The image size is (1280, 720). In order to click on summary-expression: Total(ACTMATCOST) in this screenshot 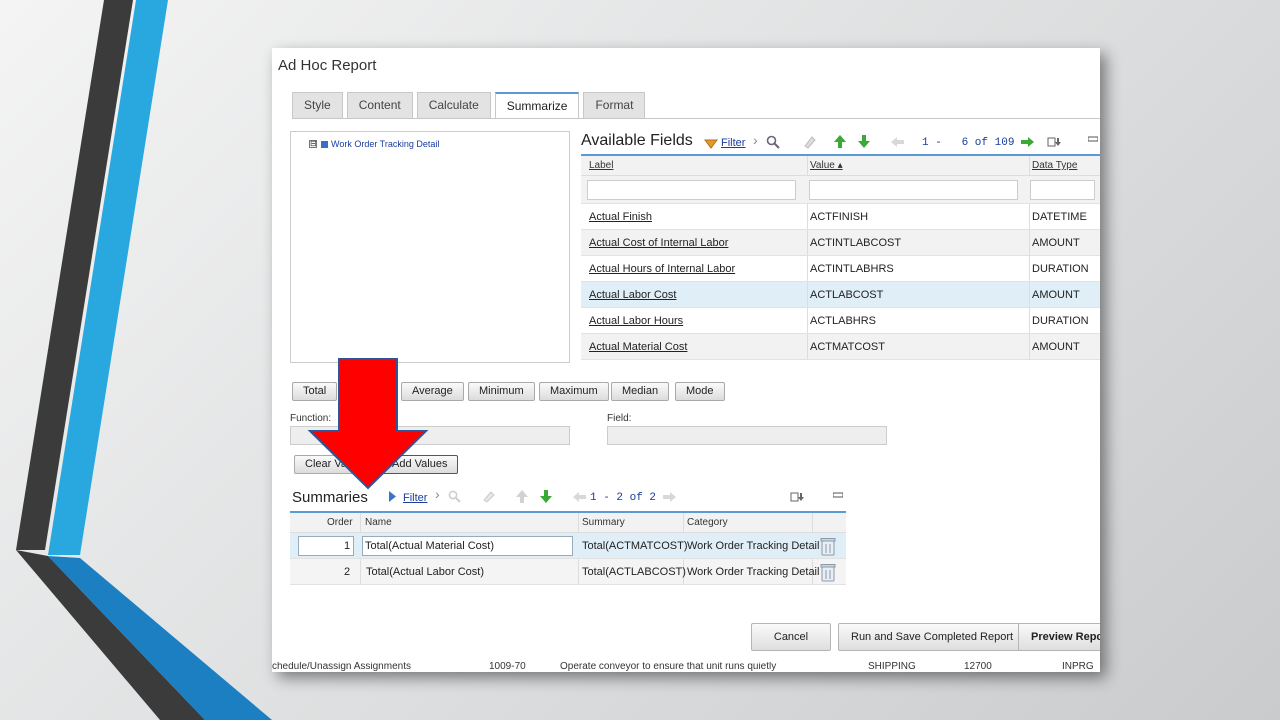, I will do `click(635, 546)`.